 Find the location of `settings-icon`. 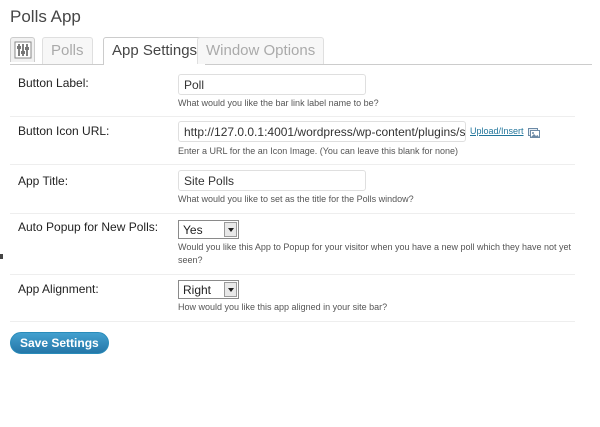

settings-icon is located at coordinates (22, 49).